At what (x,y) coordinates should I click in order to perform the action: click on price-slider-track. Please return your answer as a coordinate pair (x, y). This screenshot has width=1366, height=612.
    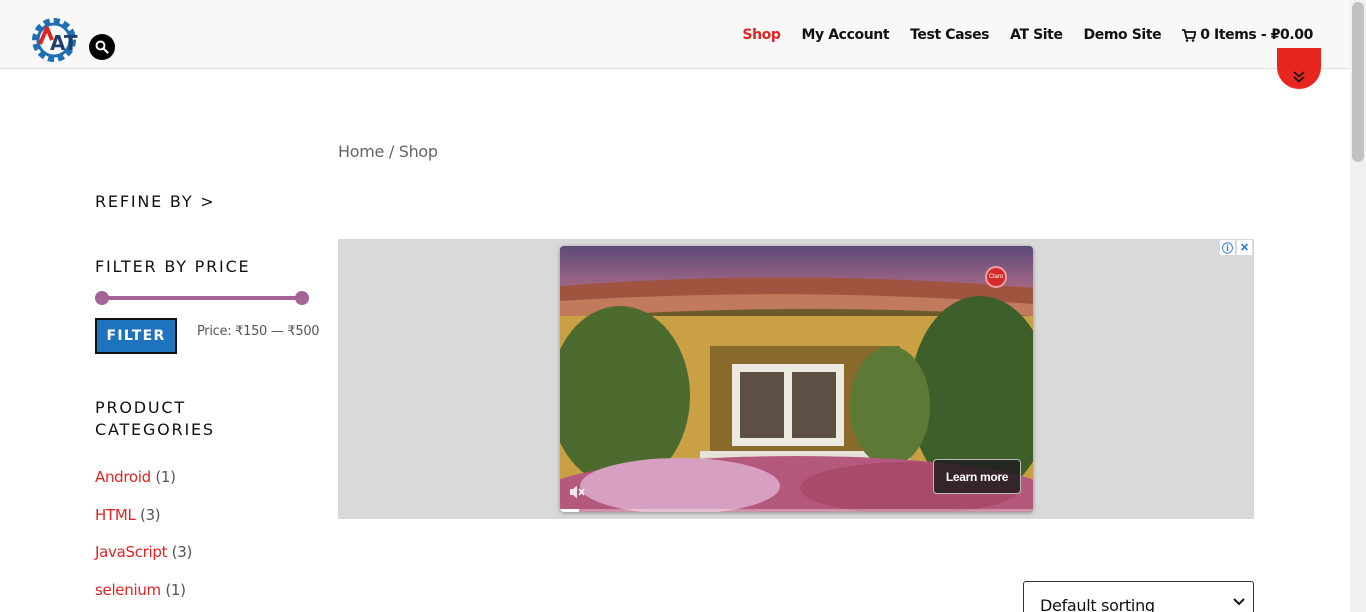
    Looking at the image, I should click on (202, 298).